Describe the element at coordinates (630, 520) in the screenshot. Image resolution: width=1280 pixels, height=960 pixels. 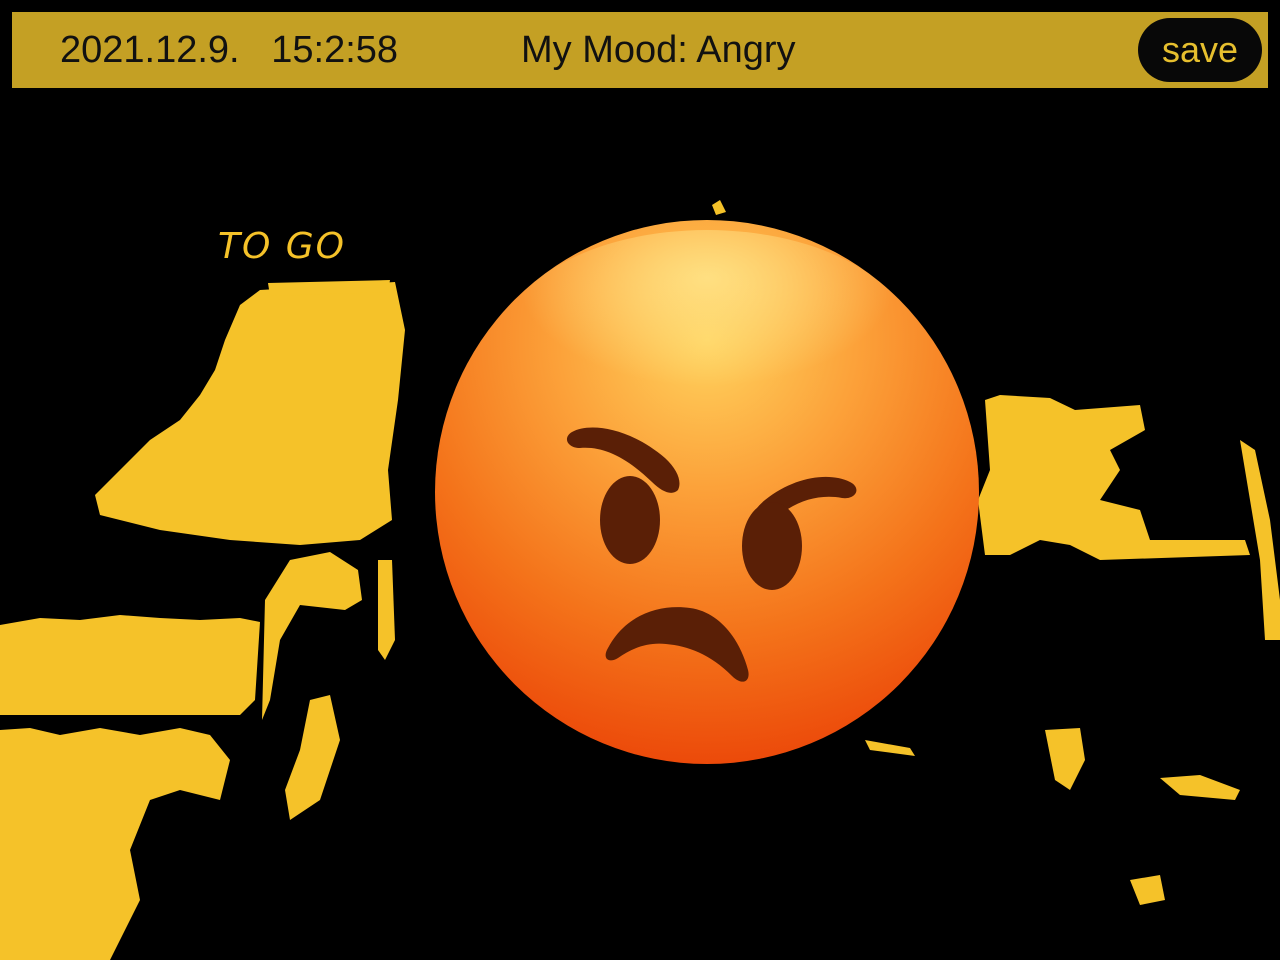
I see `left-eye` at that location.